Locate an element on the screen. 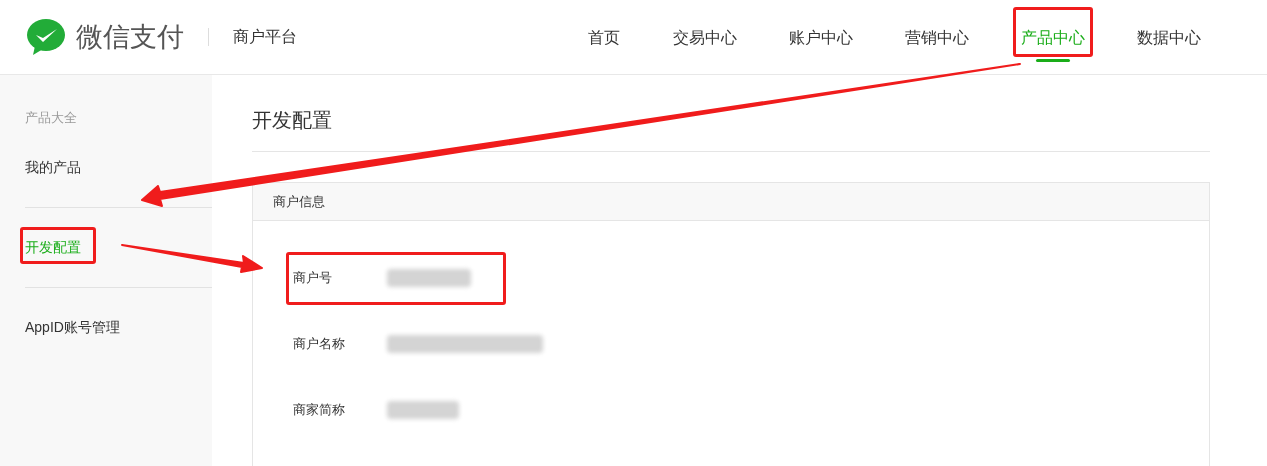 The image size is (1267, 466). sidebar-heading: 产品大全 is located at coordinates (51, 118).